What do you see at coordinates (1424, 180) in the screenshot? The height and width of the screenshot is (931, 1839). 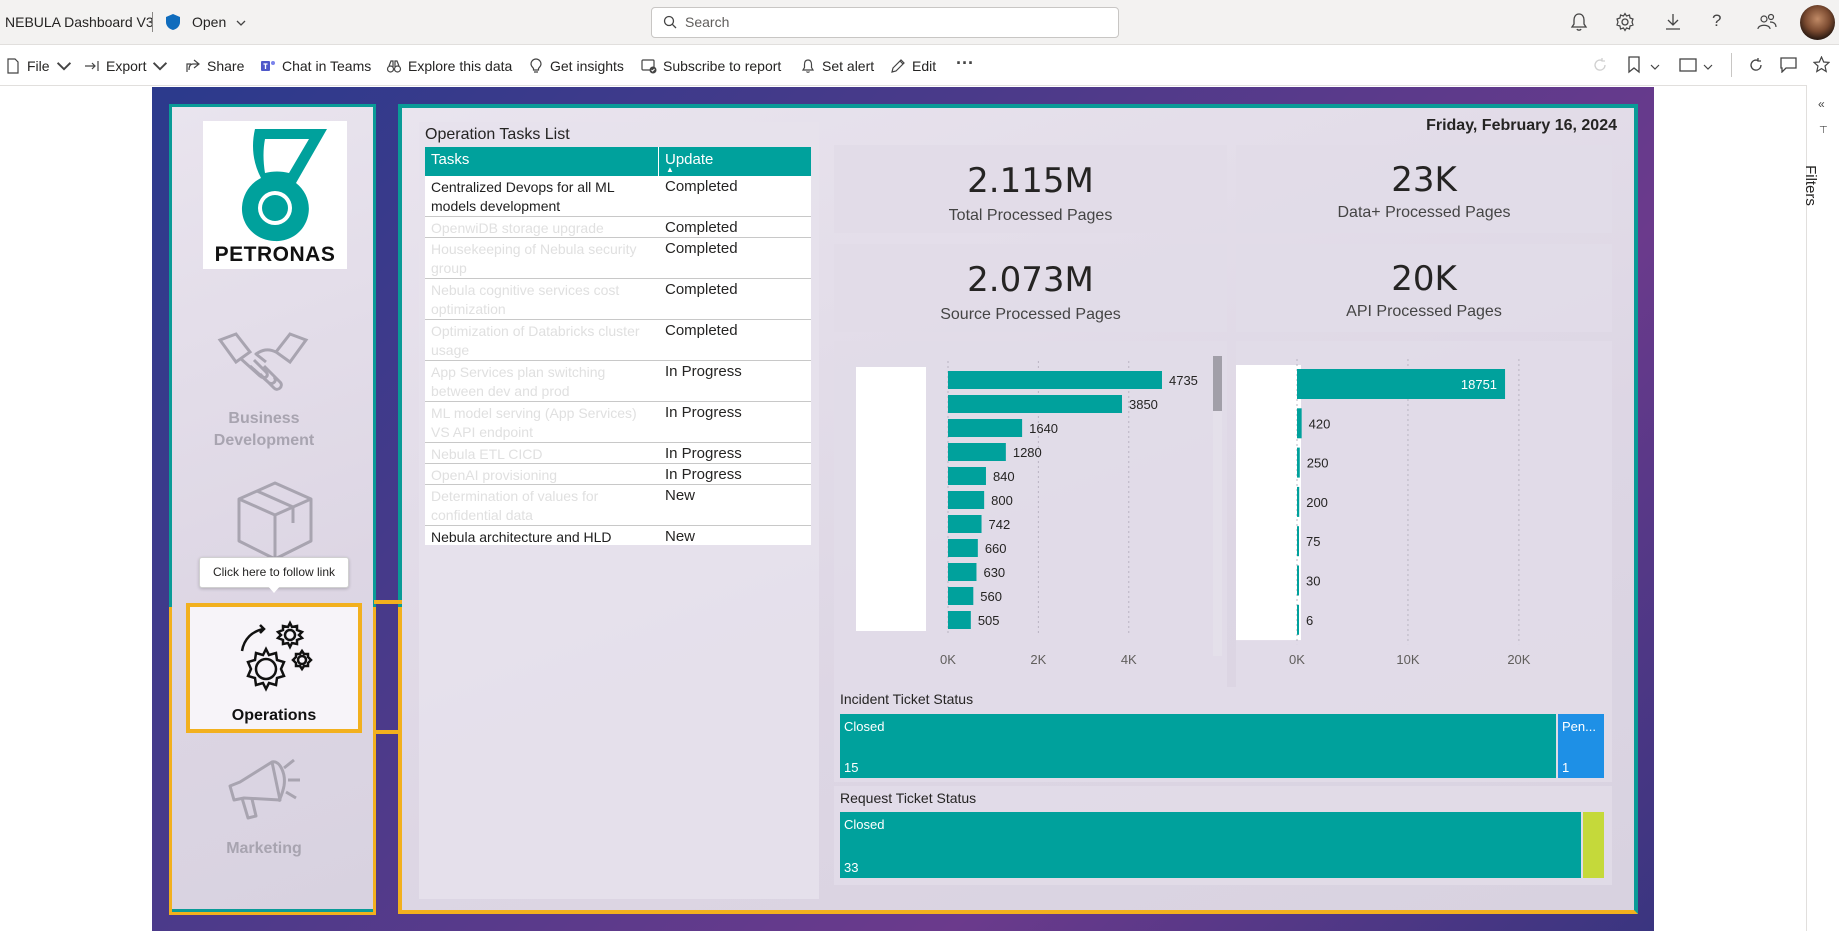 I see `kpi-value: 23K` at bounding box center [1424, 180].